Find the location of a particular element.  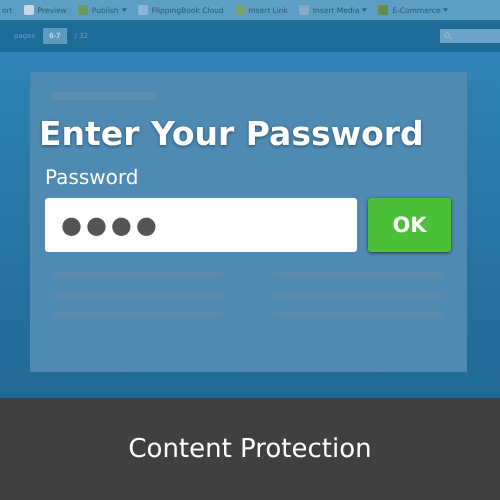

search-field is located at coordinates (470, 36).